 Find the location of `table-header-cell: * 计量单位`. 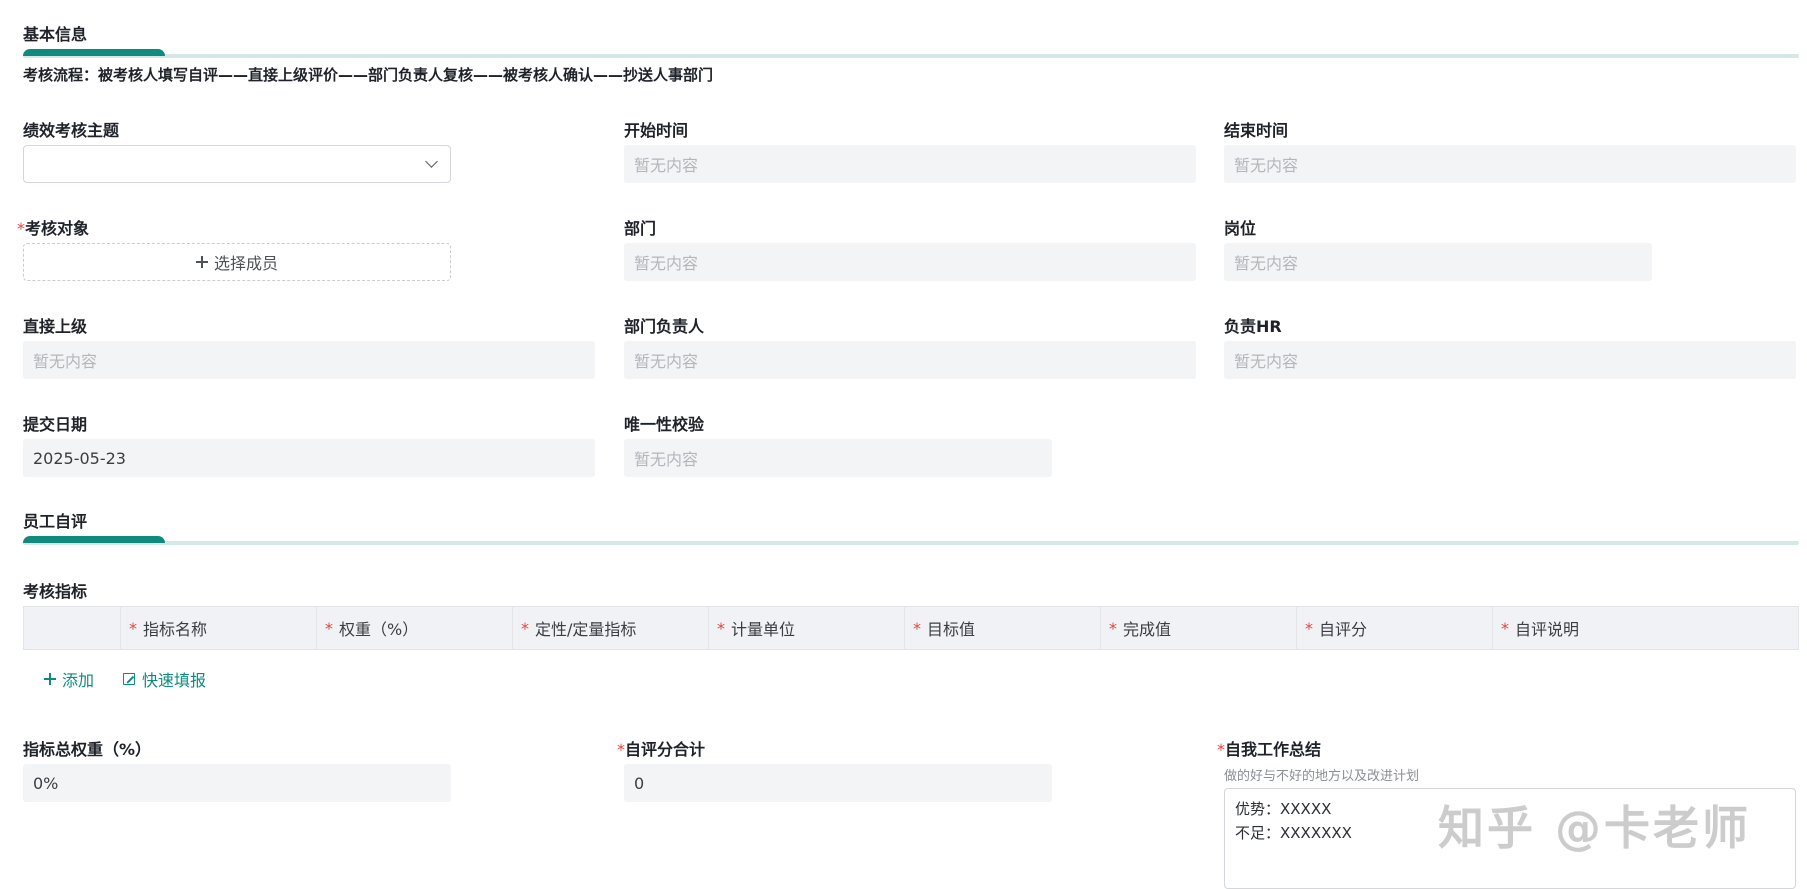

table-header-cell: * 计量单位 is located at coordinates (806, 628).